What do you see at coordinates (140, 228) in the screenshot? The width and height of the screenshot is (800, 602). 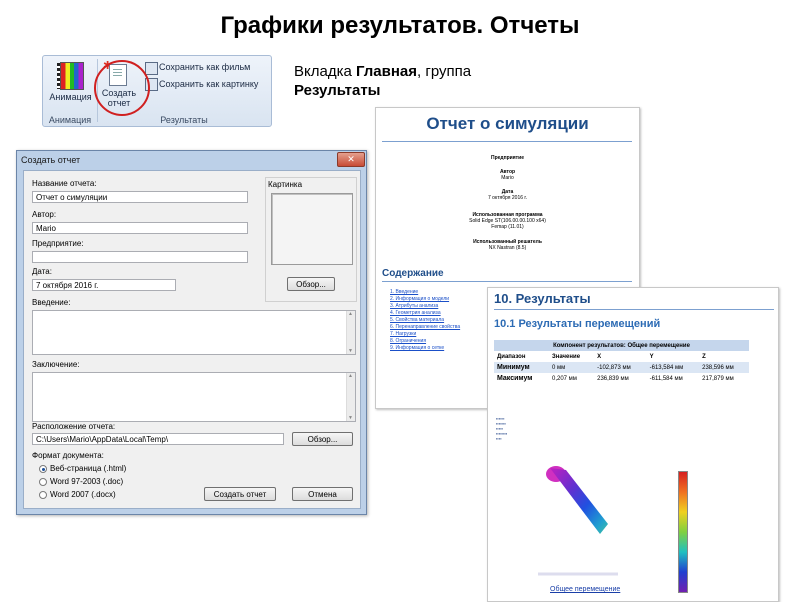 I see `author-field: Mario` at bounding box center [140, 228].